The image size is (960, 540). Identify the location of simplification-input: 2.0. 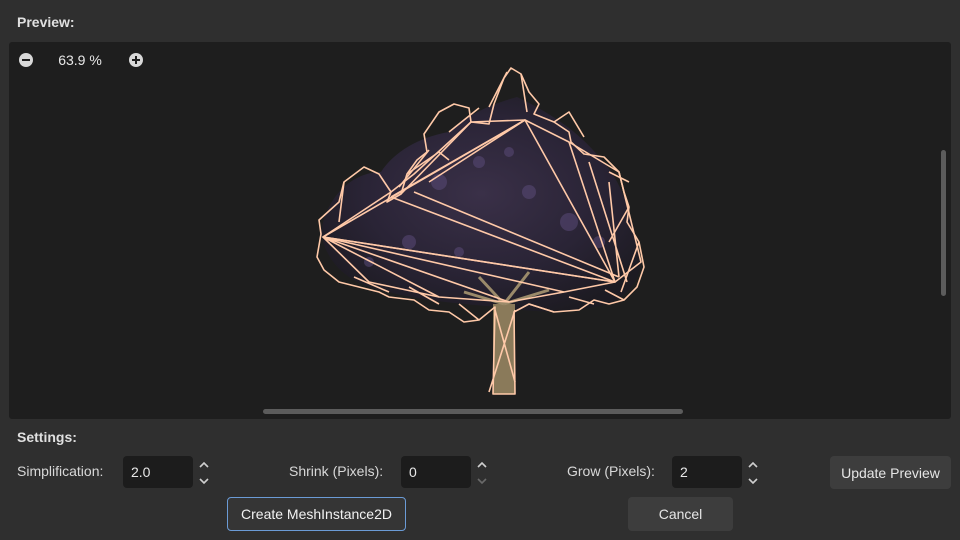
(158, 472).